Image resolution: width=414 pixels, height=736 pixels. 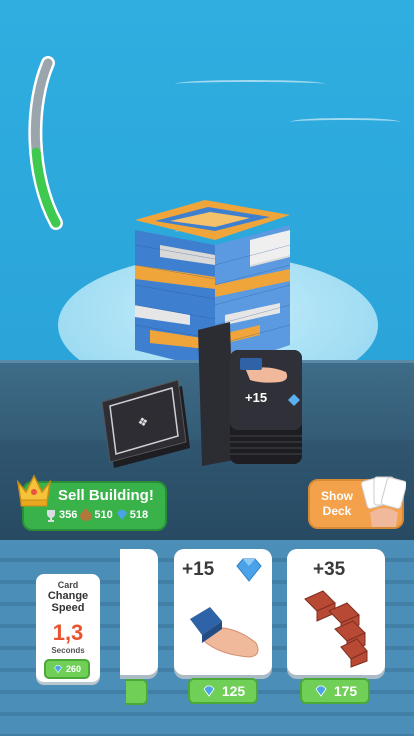 I want to click on speed-upgrade-price-button: 260, so click(x=67, y=669).